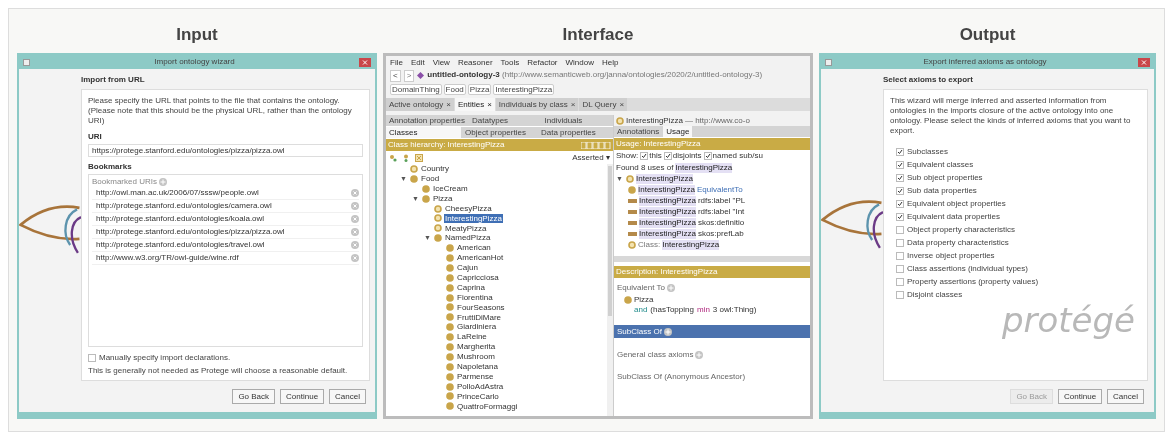 The width and height of the screenshot is (1173, 440). What do you see at coordinates (579, 62) in the screenshot?
I see `menu-item: Window` at bounding box center [579, 62].